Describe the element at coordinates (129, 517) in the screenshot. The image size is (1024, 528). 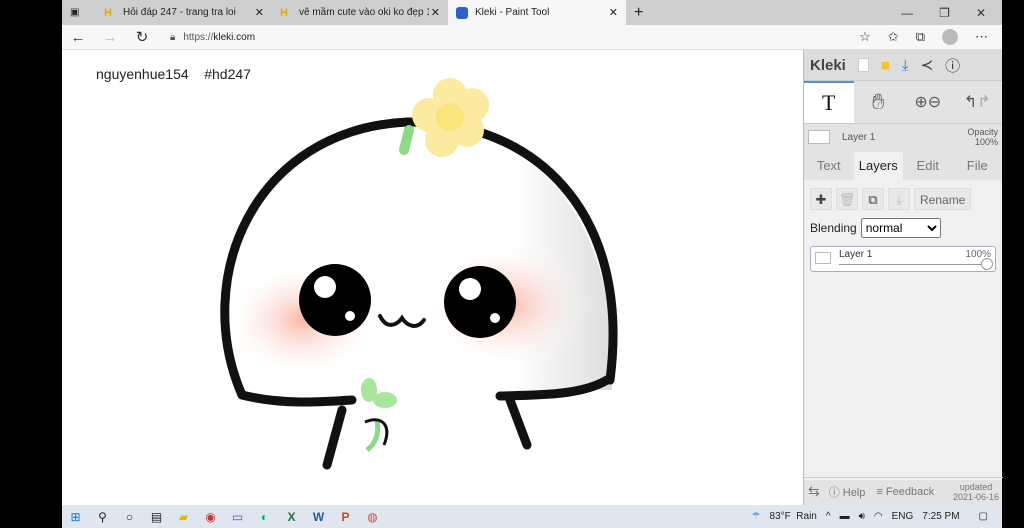
I see `cortana-icon: ○` at that location.